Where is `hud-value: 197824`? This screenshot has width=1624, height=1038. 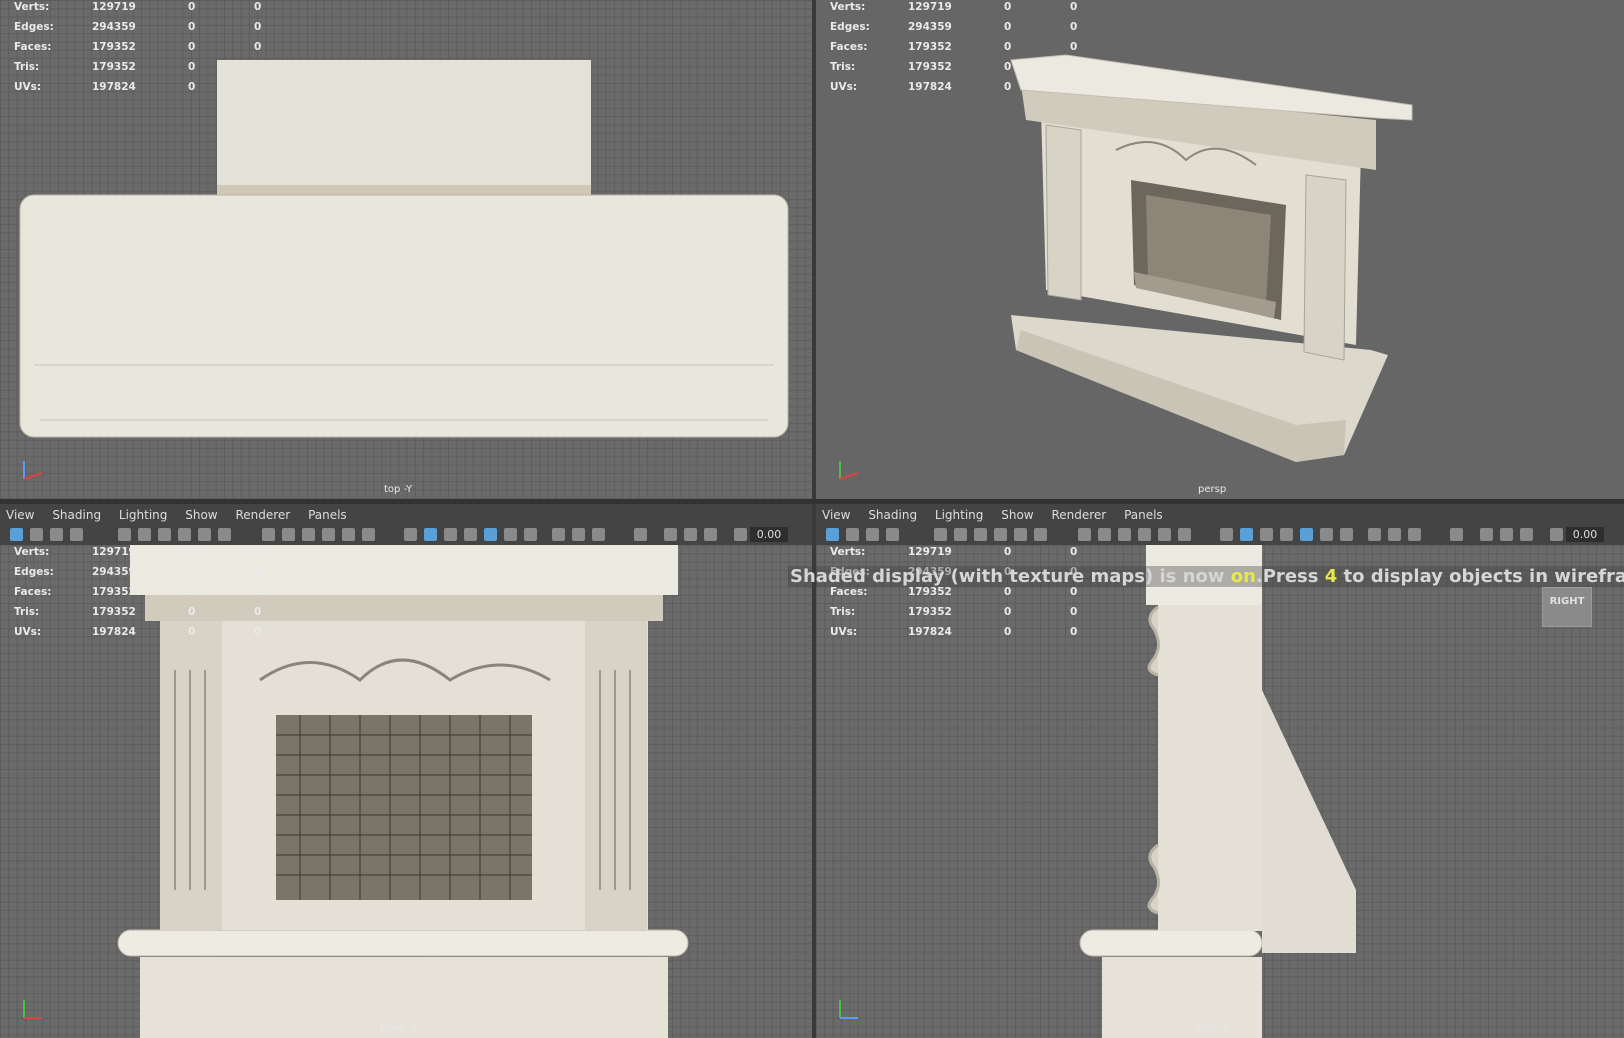
hud-value: 197824 is located at coordinates (930, 632).